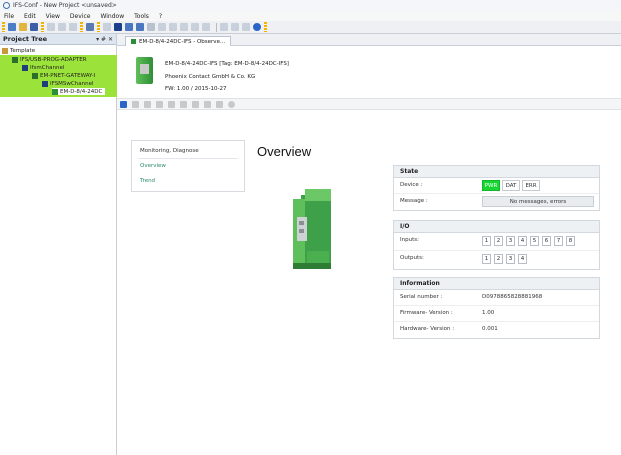 The width and height of the screenshot is (621, 455). What do you see at coordinates (409, 240) in the screenshot?
I see `inputs-label: Inputs:` at bounding box center [409, 240].